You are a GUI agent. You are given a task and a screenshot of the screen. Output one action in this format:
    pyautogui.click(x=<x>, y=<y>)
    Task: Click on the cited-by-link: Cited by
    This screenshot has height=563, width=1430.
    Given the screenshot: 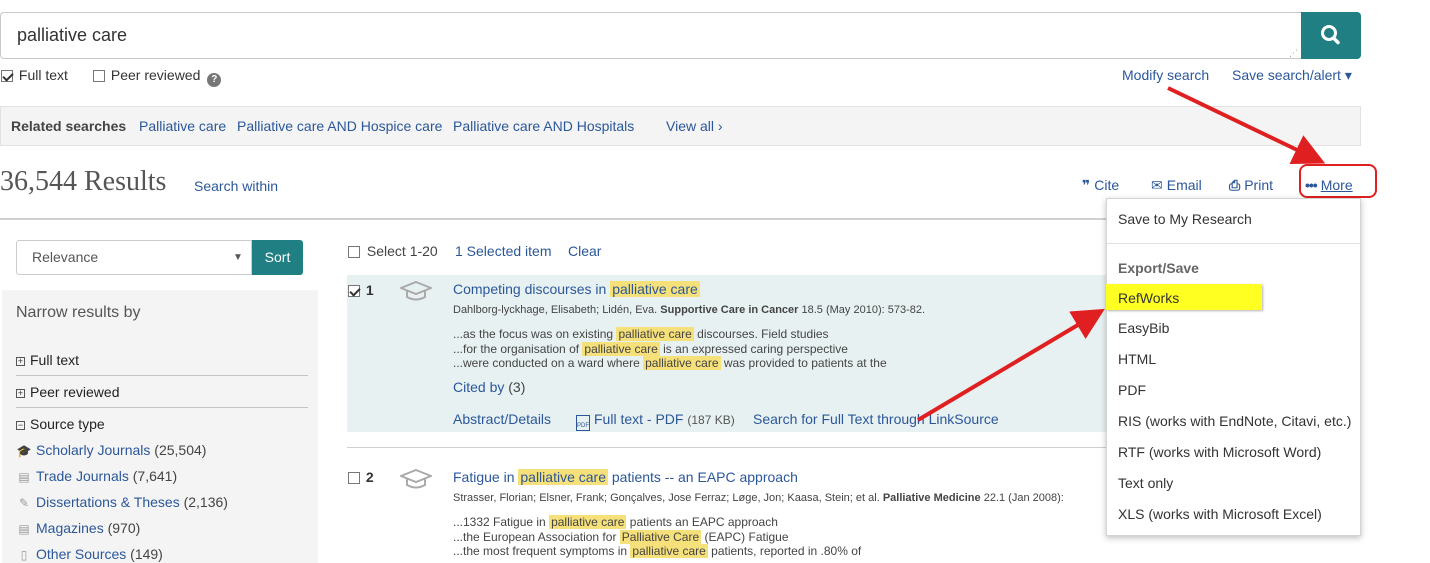 What is the action you would take?
    pyautogui.click(x=478, y=387)
    